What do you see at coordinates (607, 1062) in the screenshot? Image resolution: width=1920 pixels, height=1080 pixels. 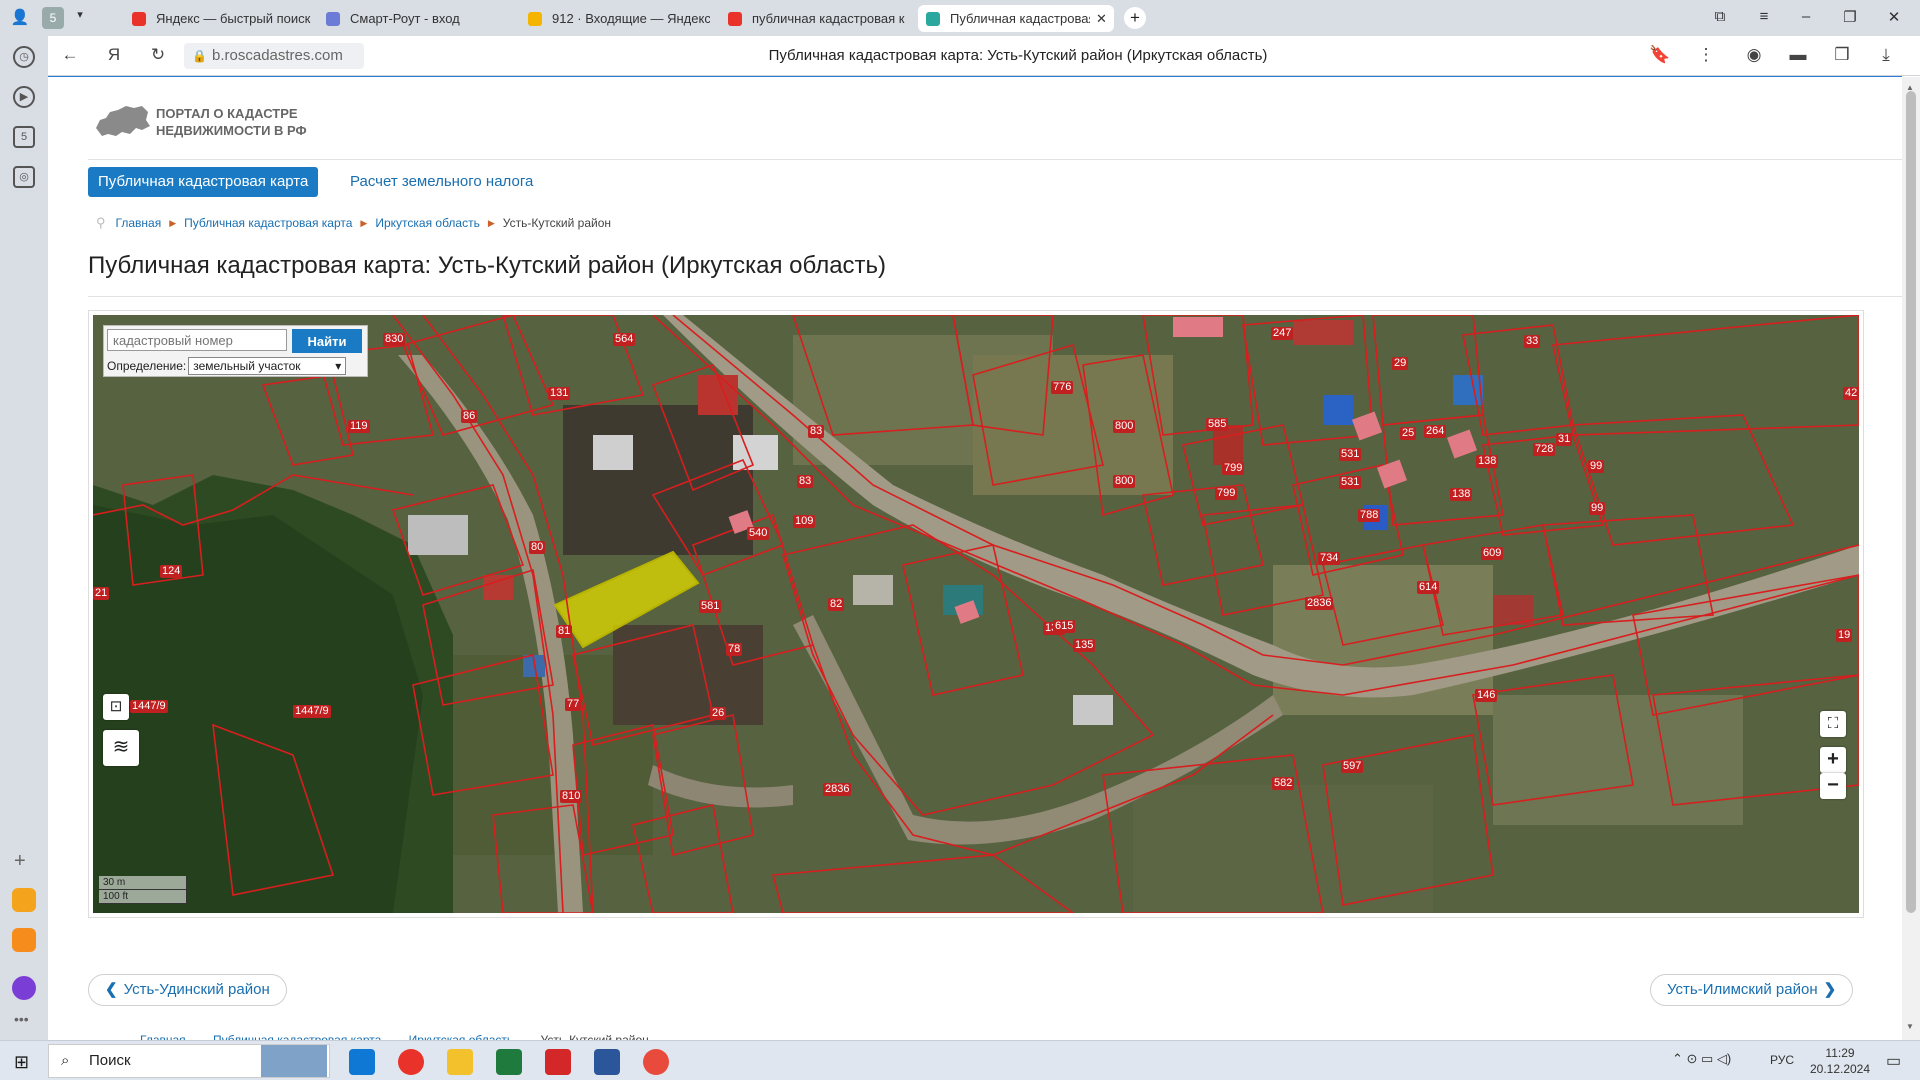 I see `word-icon` at bounding box center [607, 1062].